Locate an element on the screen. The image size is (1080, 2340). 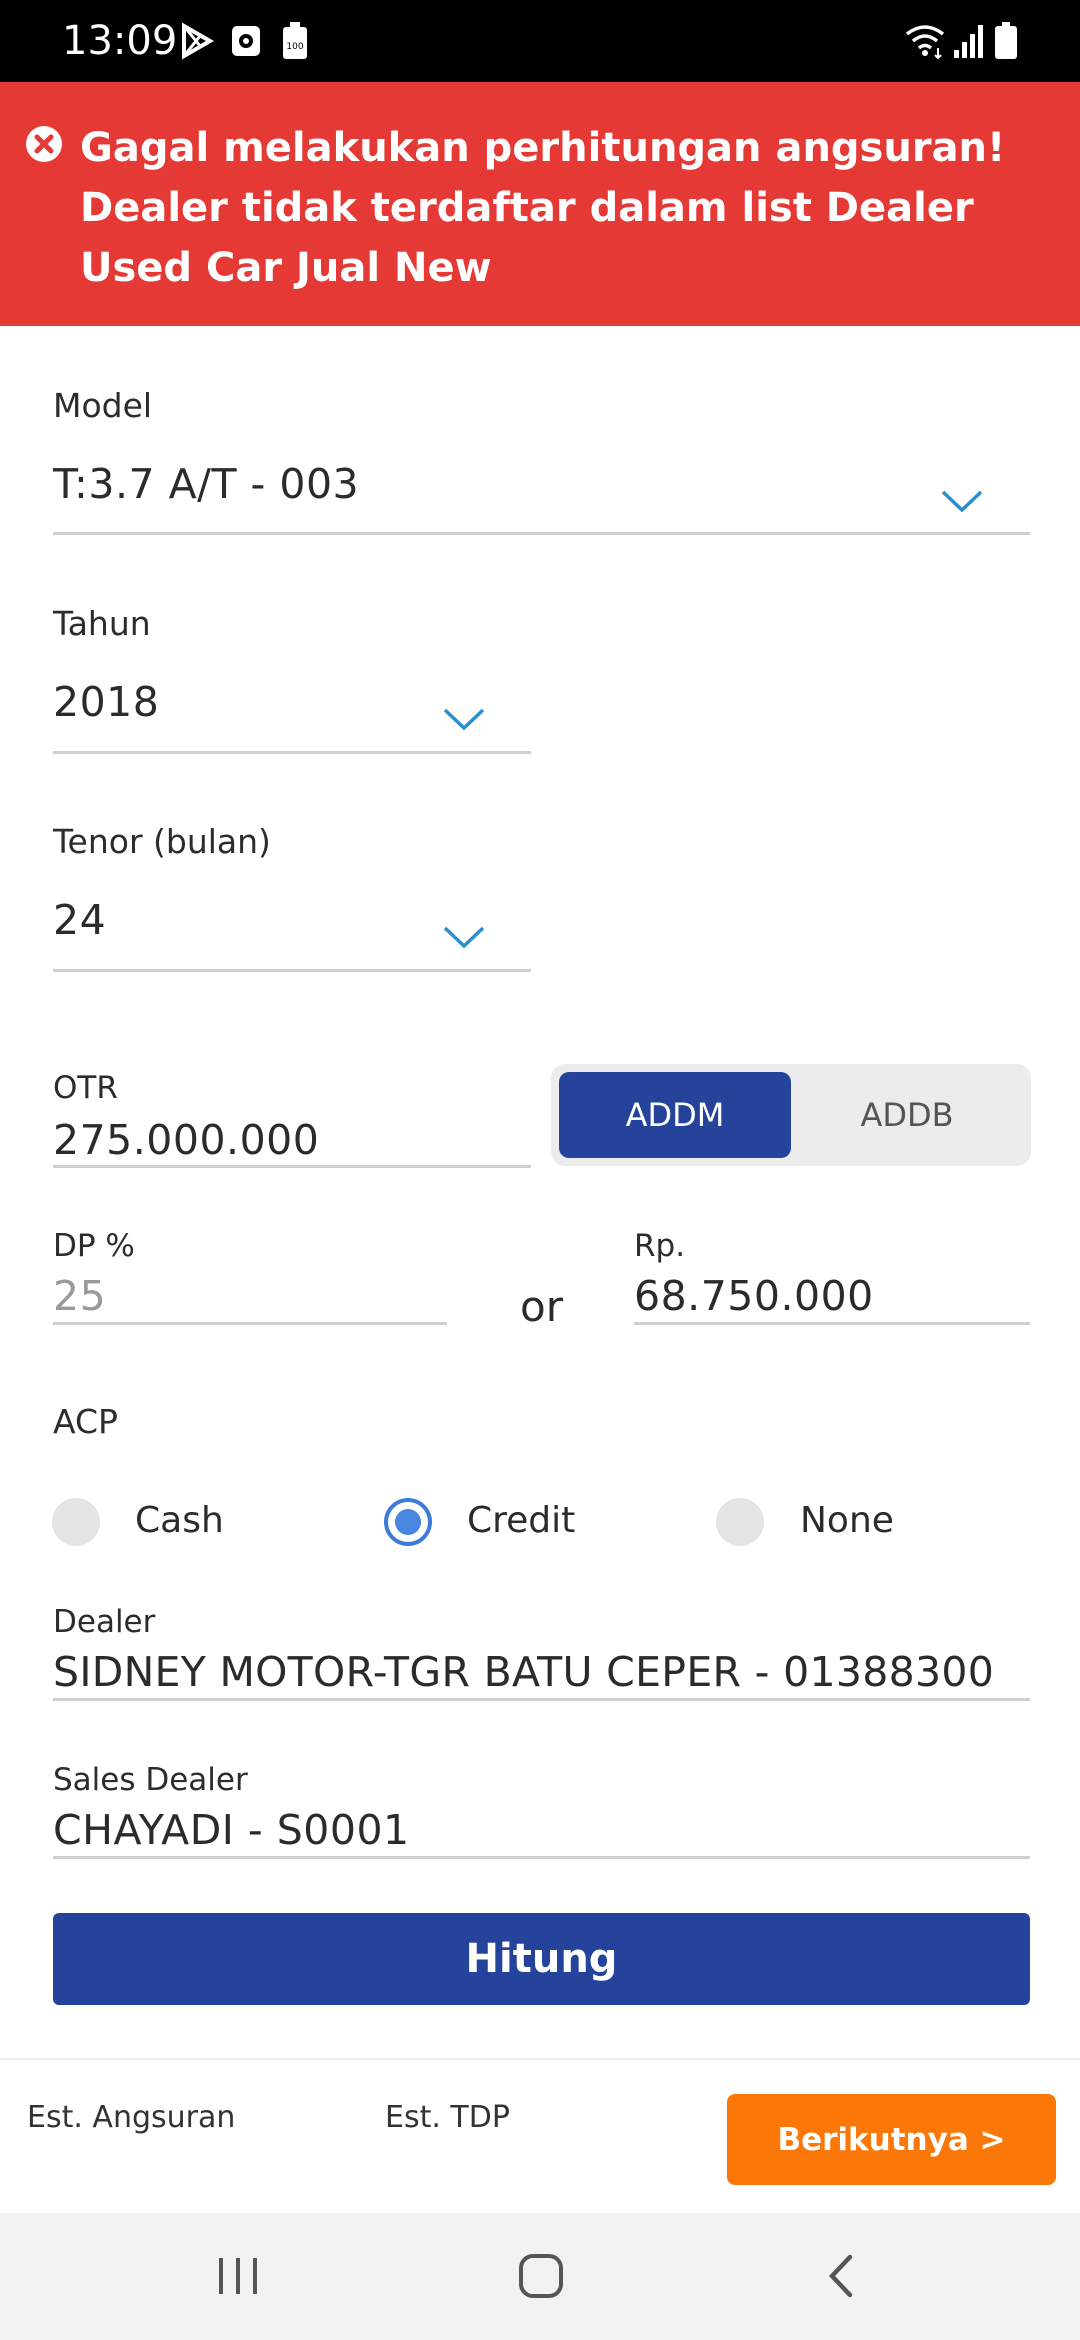
est-angsuran-label: Est. Angsuran is located at coordinates (131, 2117).